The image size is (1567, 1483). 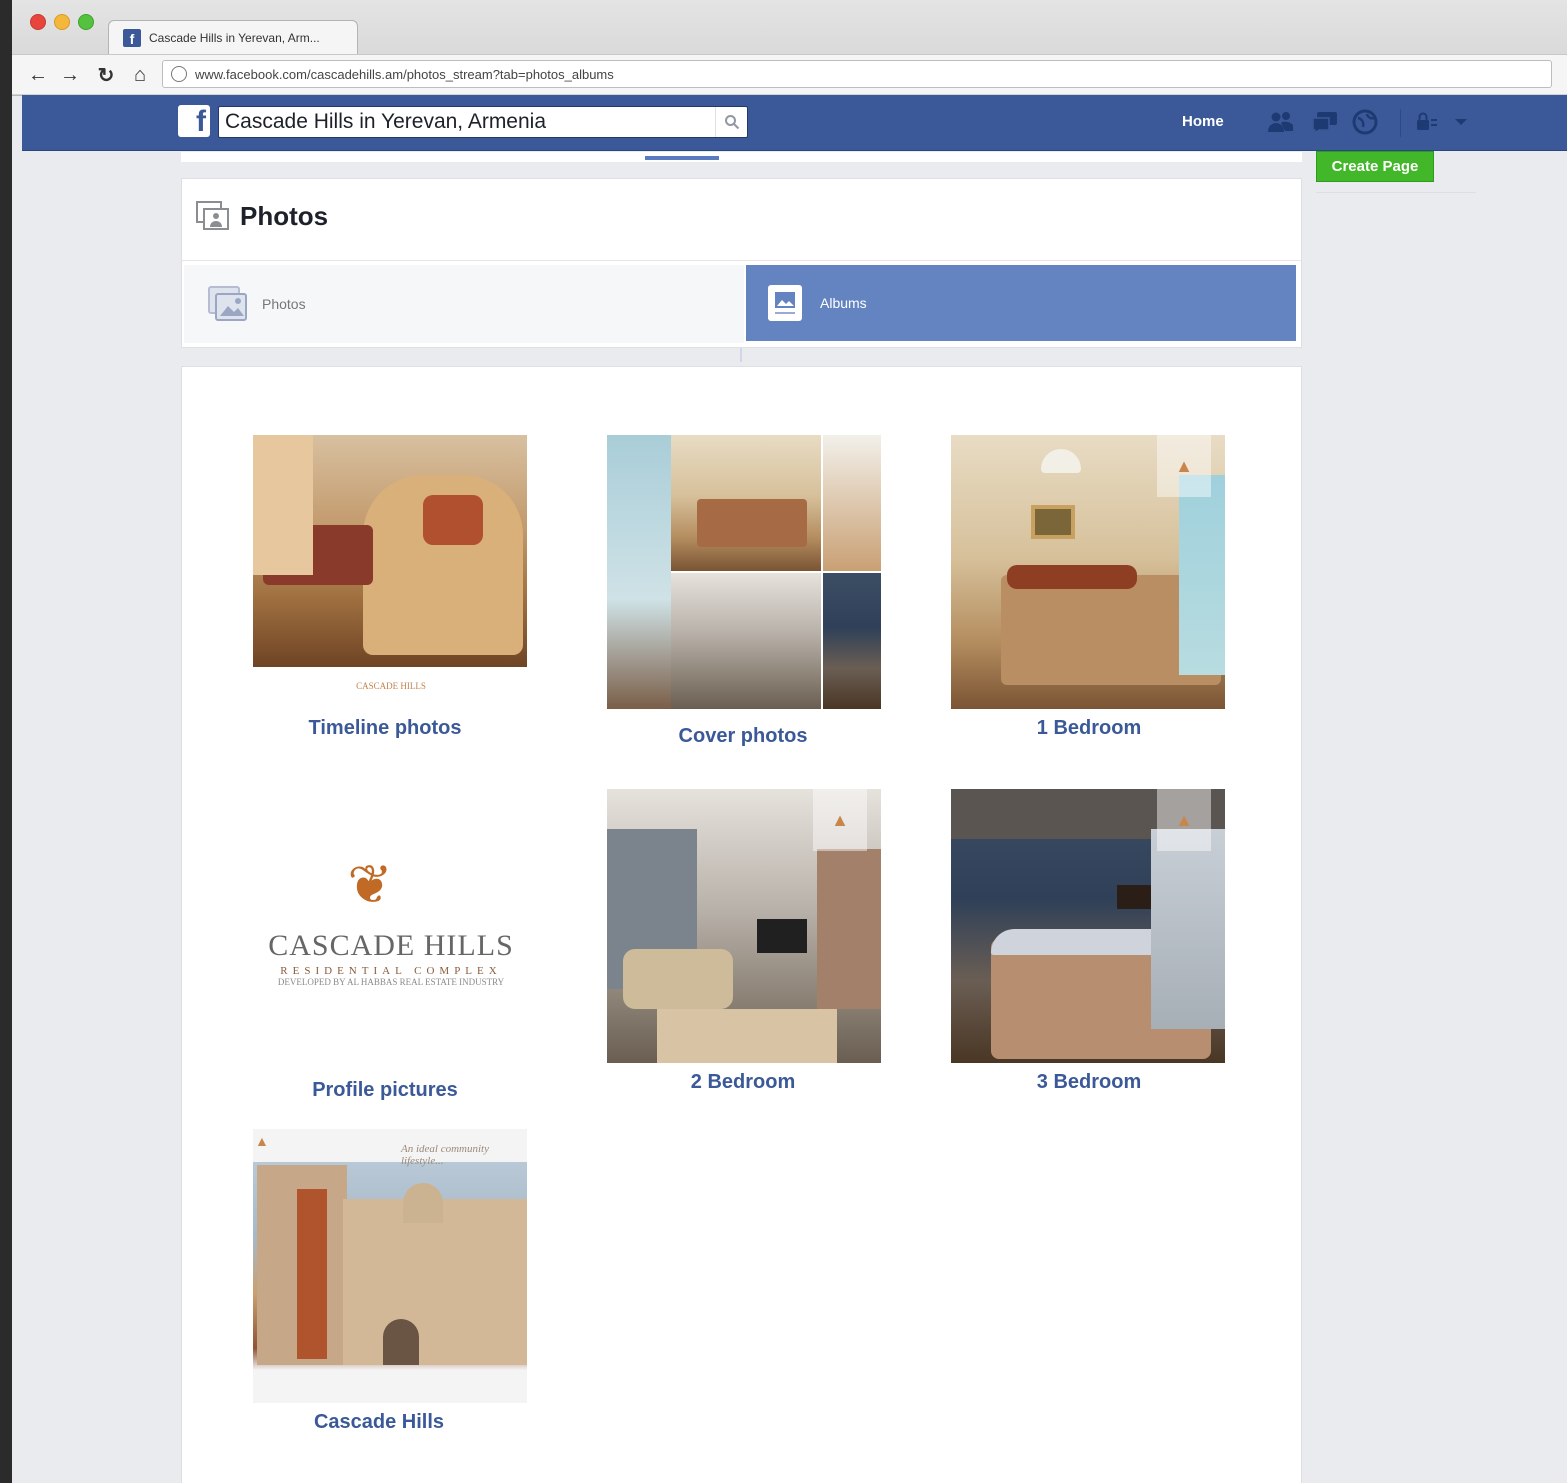 What do you see at coordinates (284, 216) in the screenshot?
I see `page-title: Photos` at bounding box center [284, 216].